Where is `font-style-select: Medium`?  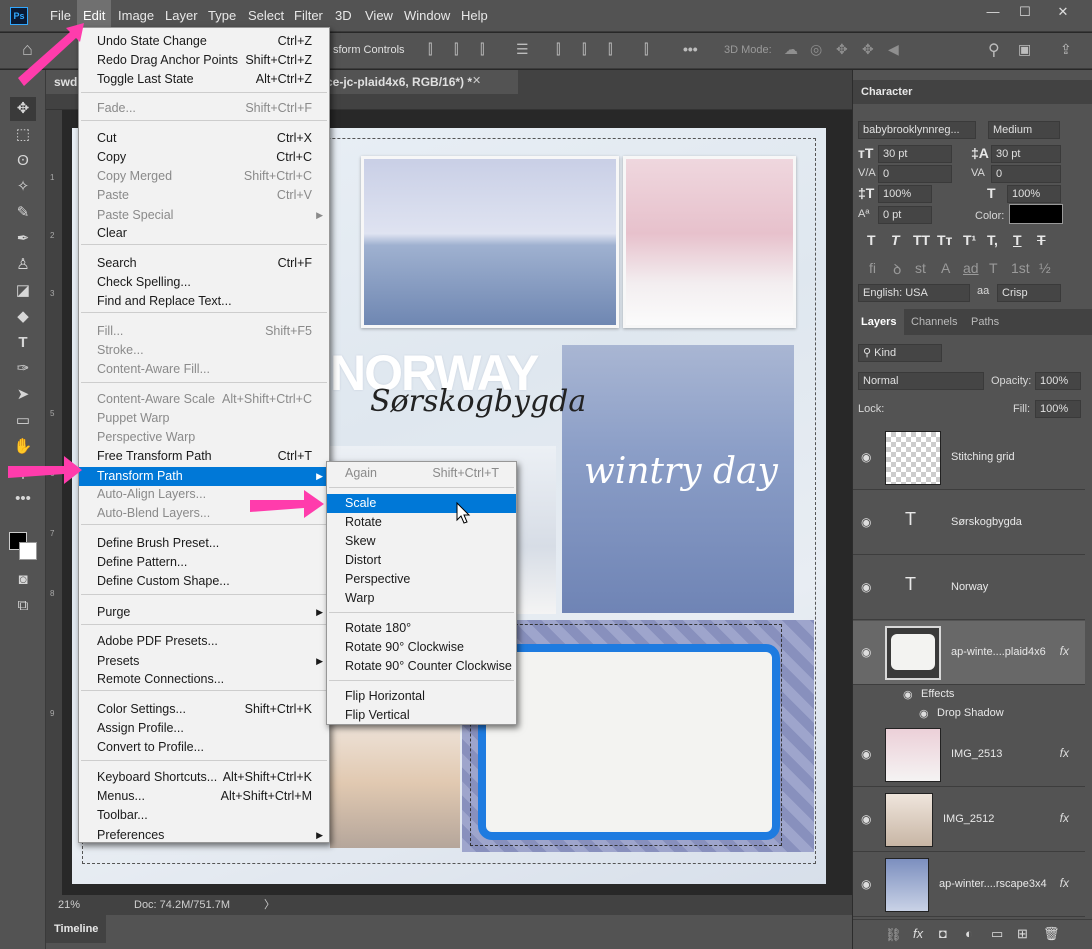 font-style-select: Medium is located at coordinates (1024, 130).